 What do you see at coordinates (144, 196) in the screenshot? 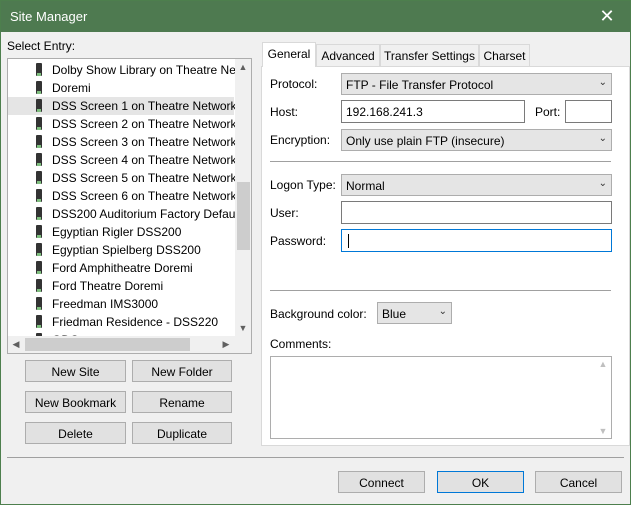
I see `tree-item-label: DSS Screen 6 on Theatre Network` at bounding box center [144, 196].